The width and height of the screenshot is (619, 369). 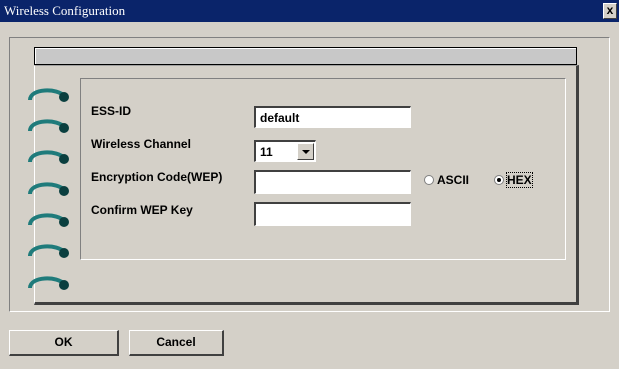 I want to click on chevron-down-icon, so click(x=305, y=151).